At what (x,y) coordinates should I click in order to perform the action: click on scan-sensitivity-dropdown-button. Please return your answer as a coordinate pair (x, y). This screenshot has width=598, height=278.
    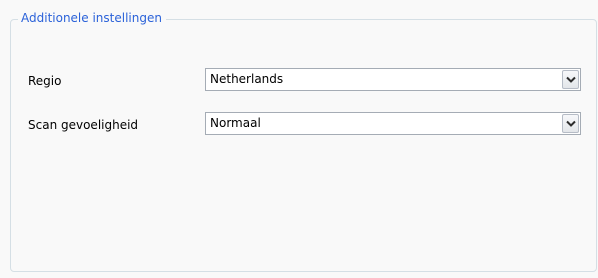
    Looking at the image, I should click on (570, 123).